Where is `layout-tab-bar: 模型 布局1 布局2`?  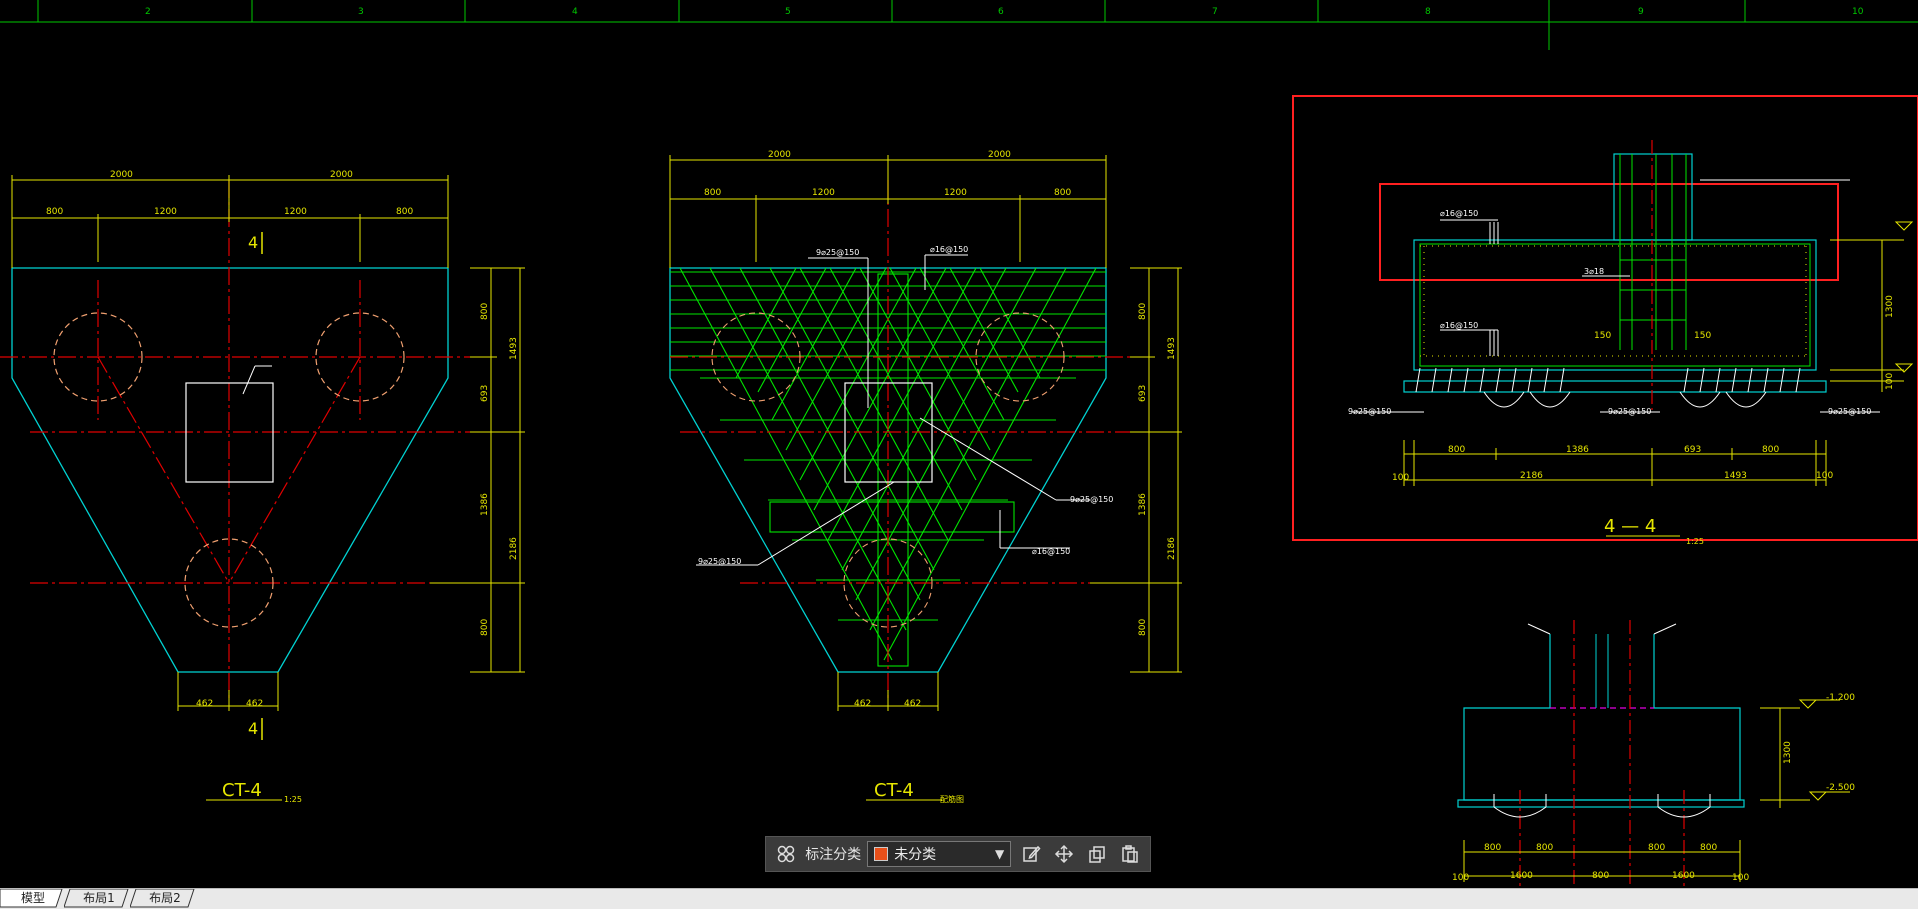
layout-tab-bar: 模型 布局1 布局2 is located at coordinates (959, 898).